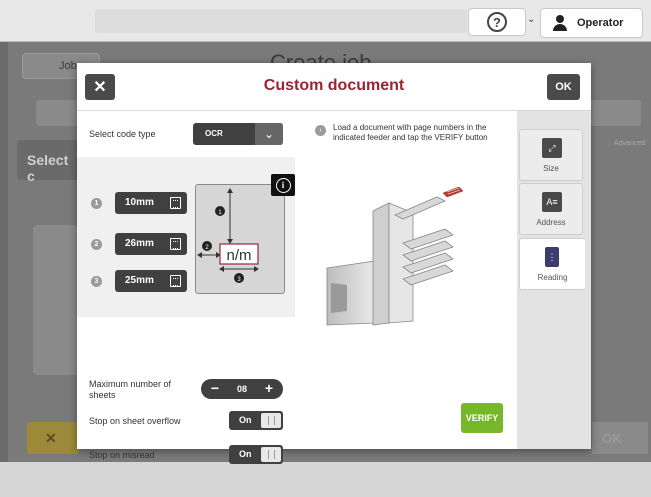 This screenshot has width=651, height=497. I want to click on resize-icon: ⤢, so click(552, 148).